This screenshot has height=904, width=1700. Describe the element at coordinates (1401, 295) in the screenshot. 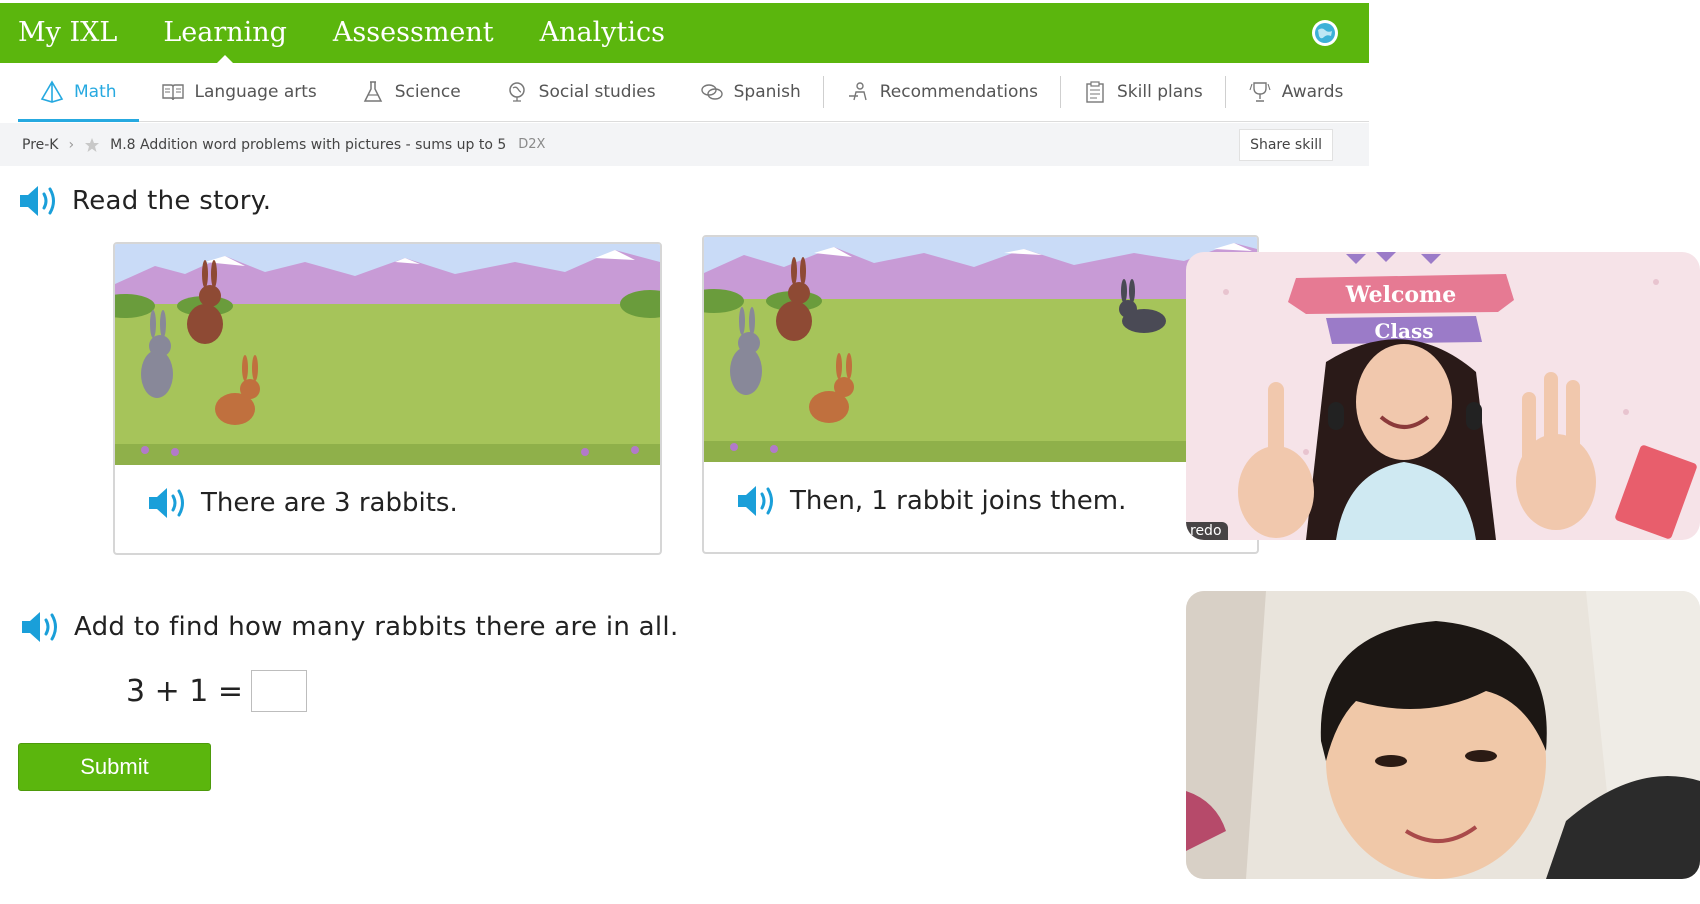

I see `banner-welcome-text: Welcome` at that location.